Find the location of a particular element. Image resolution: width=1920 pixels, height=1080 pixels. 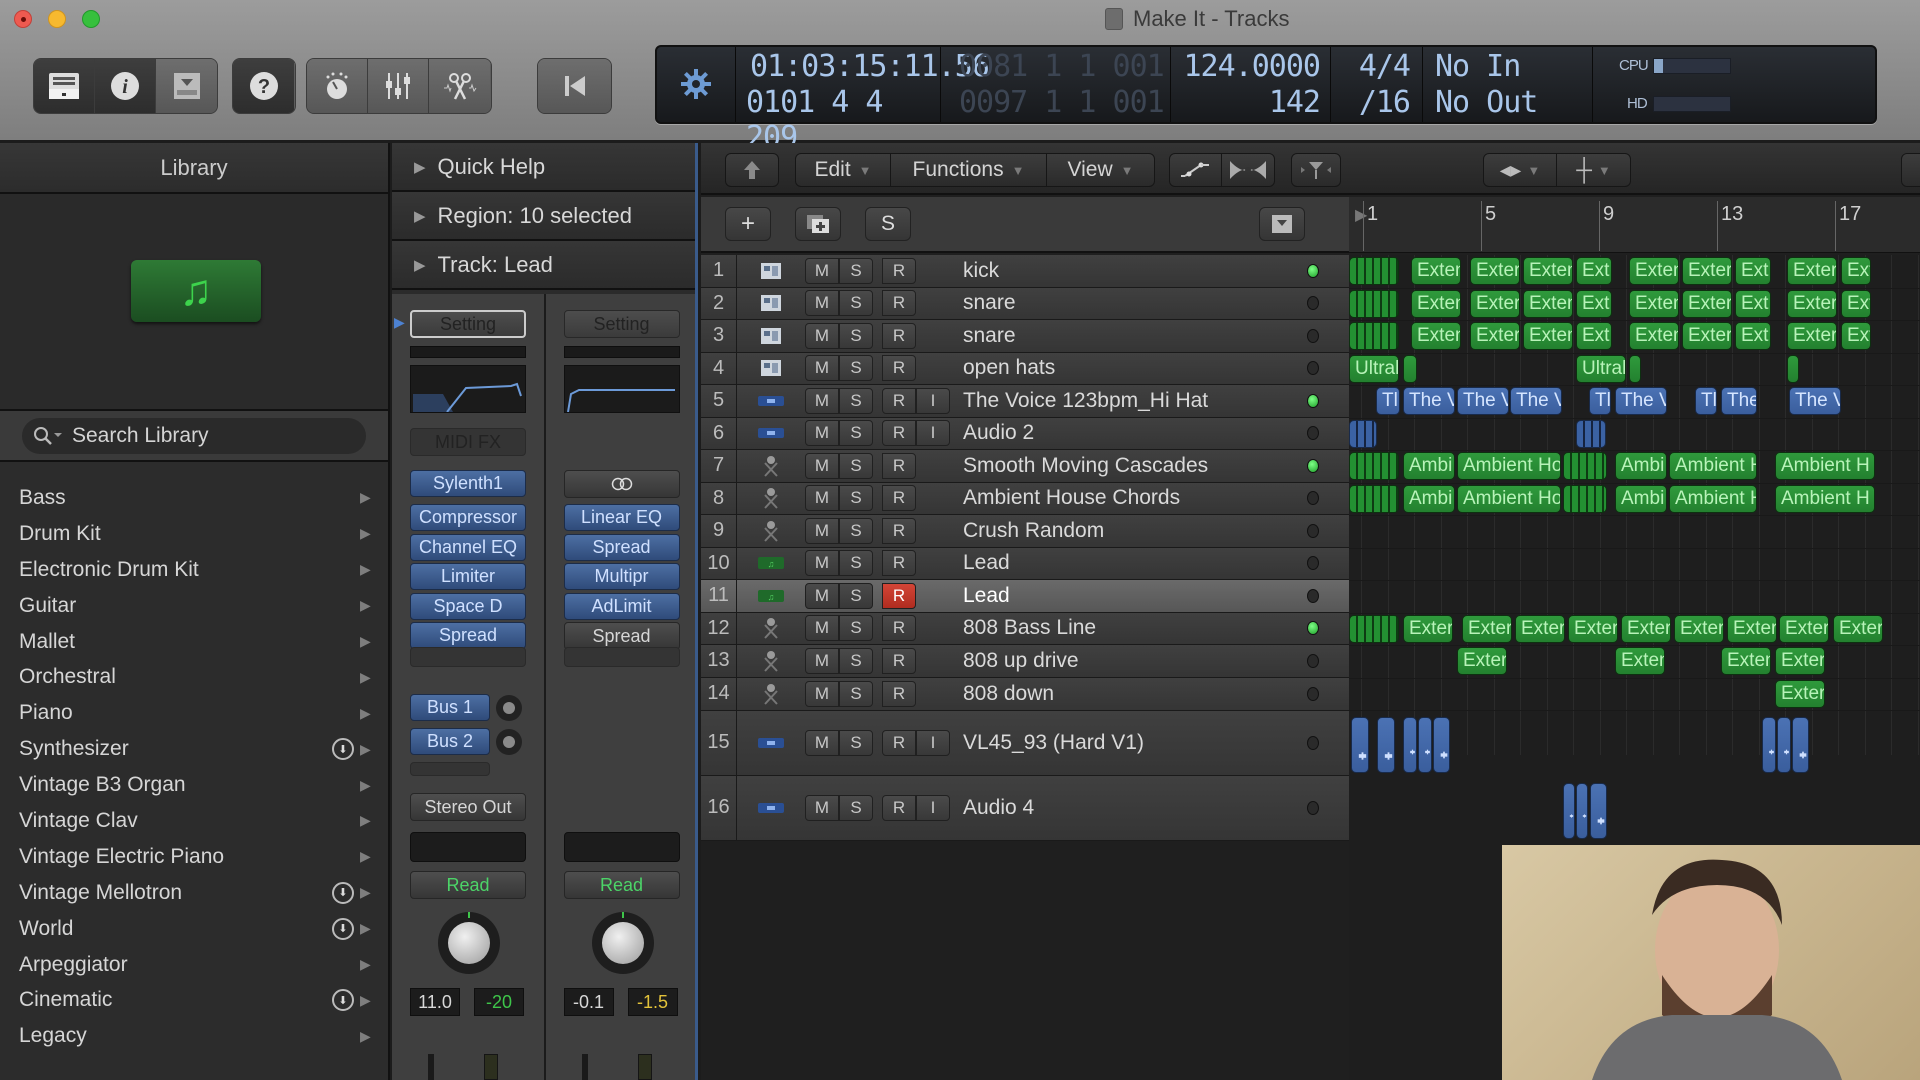

command-click-tool-menu: ┼ ▼ is located at coordinates (1593, 170).